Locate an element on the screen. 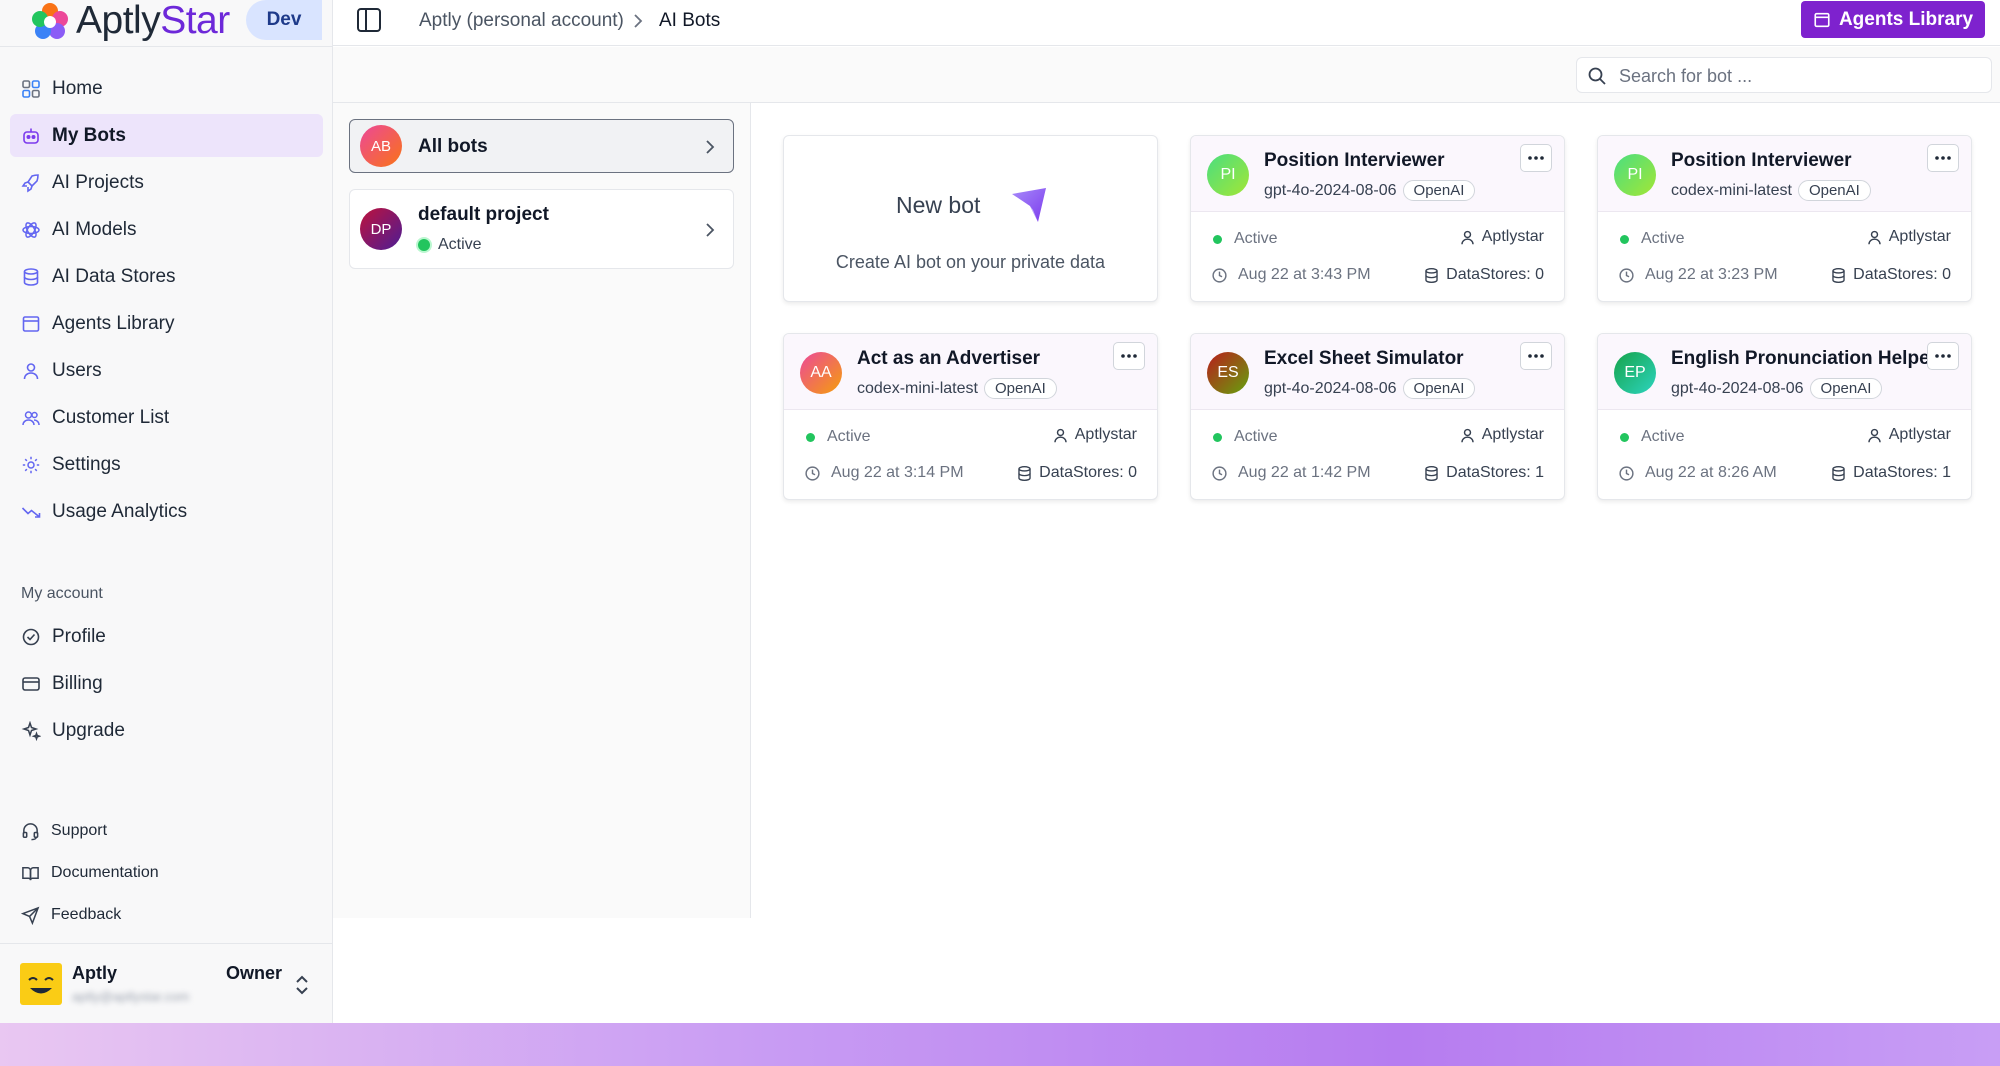 The width and height of the screenshot is (2000, 1066). nav-item-home: Home is located at coordinates (166, 88).